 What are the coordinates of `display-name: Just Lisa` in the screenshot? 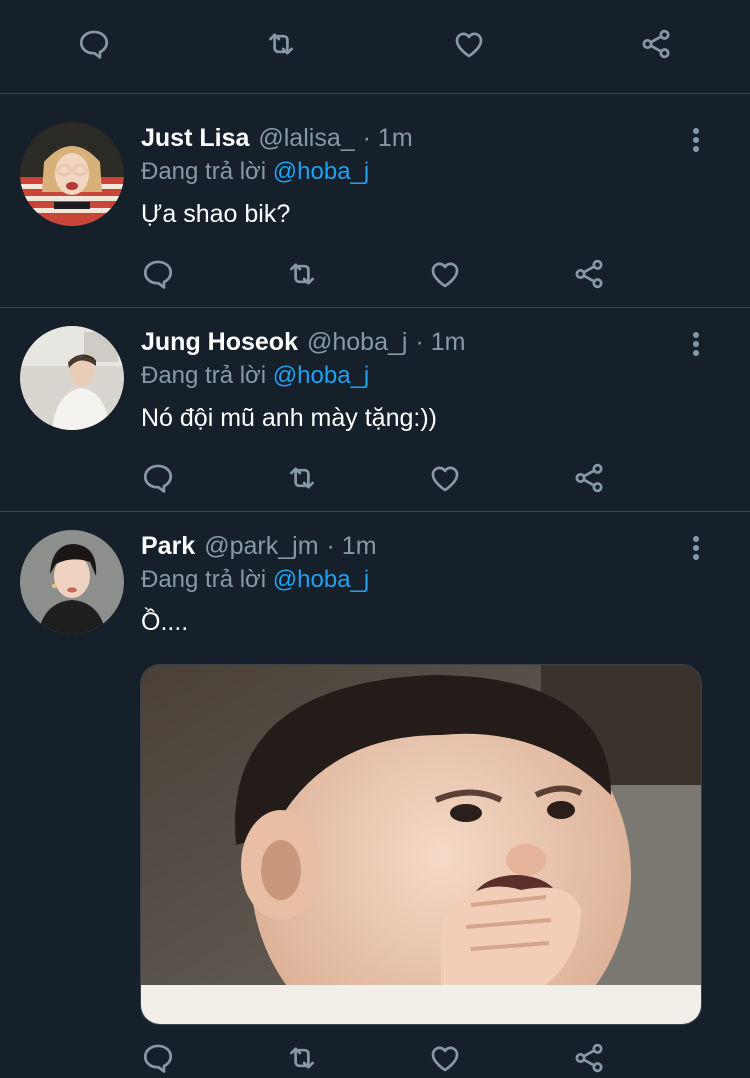 It's located at (195, 138).